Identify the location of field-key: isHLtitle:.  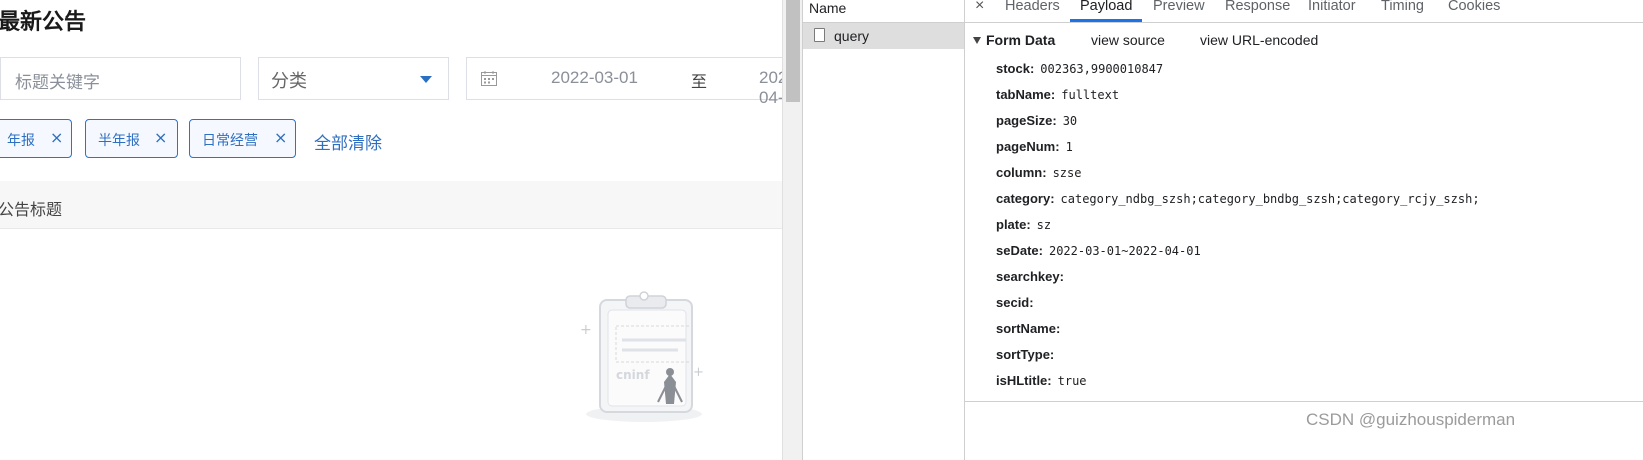
(1024, 380).